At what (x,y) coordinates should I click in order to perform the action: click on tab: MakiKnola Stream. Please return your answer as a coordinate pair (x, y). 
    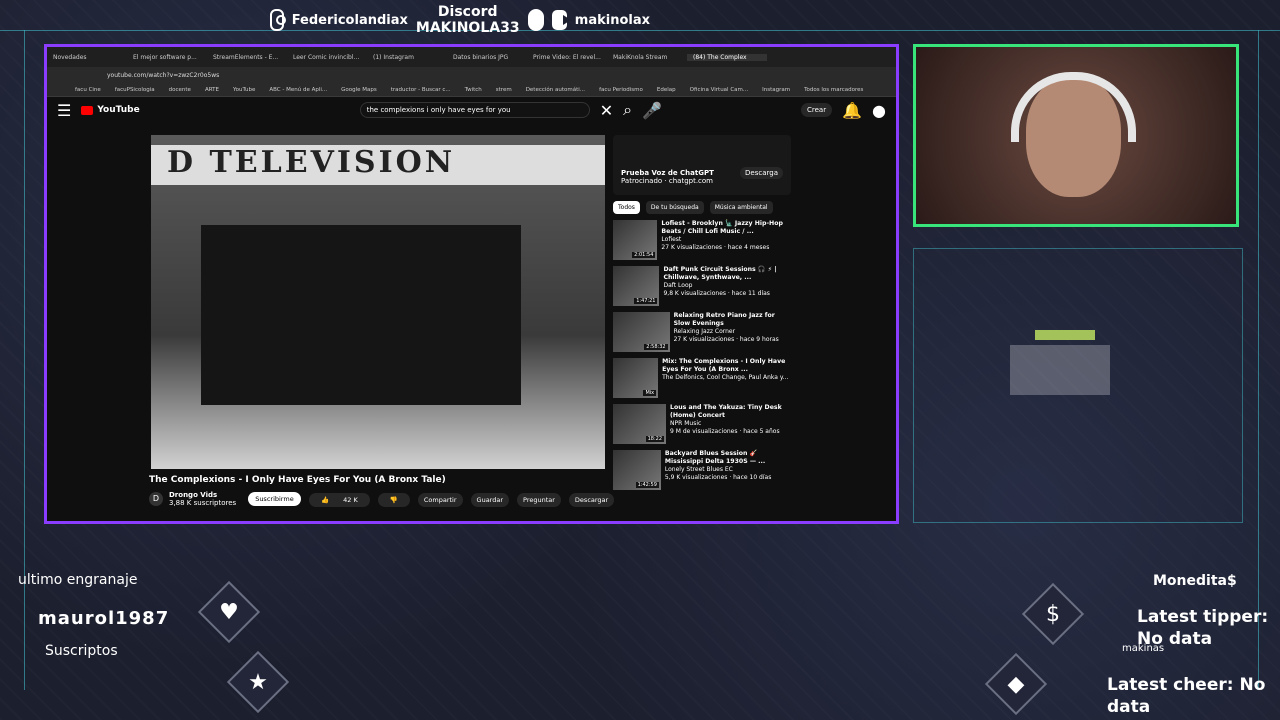
    Looking at the image, I should click on (647, 57).